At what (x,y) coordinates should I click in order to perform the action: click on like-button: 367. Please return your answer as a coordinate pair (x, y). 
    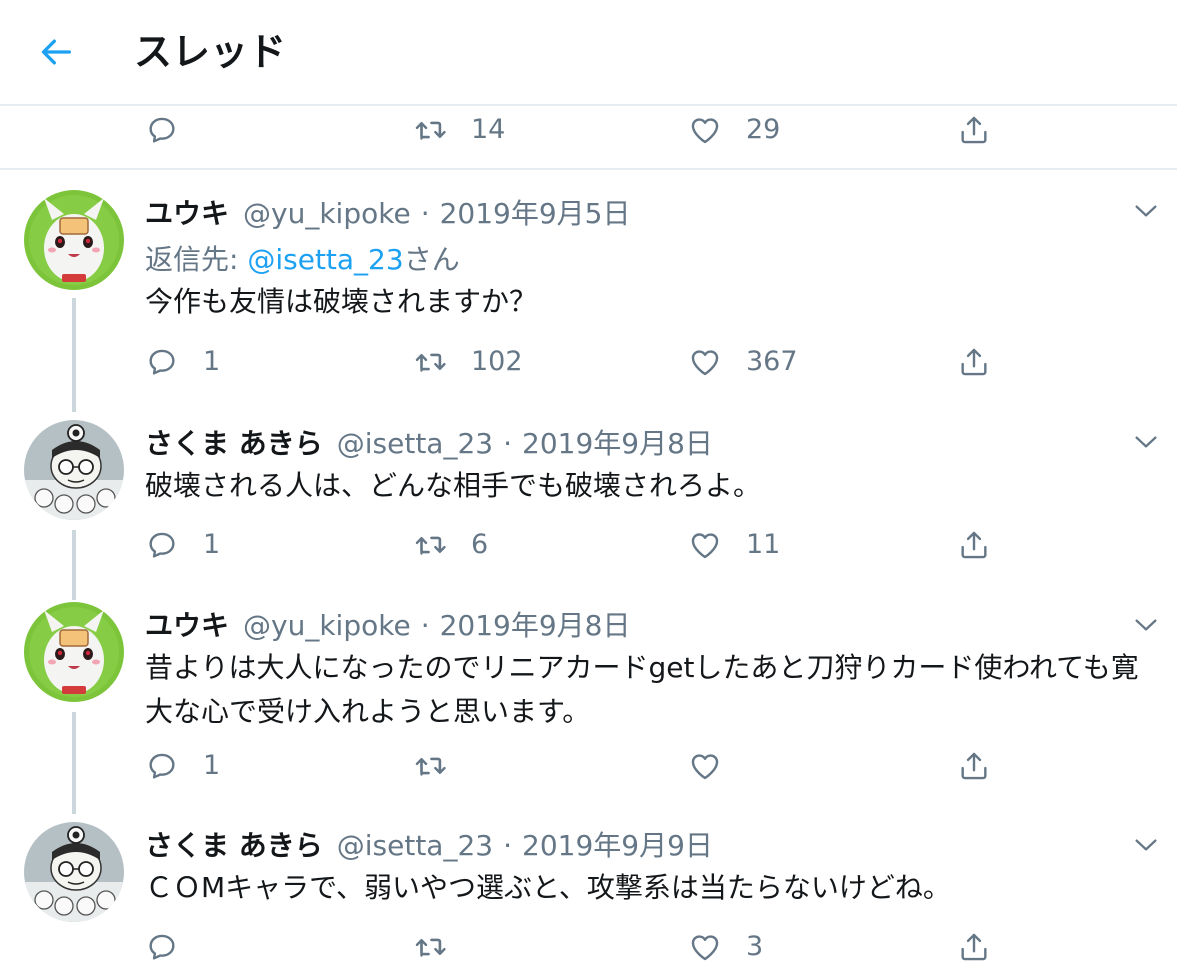
    Looking at the image, I should click on (743, 362).